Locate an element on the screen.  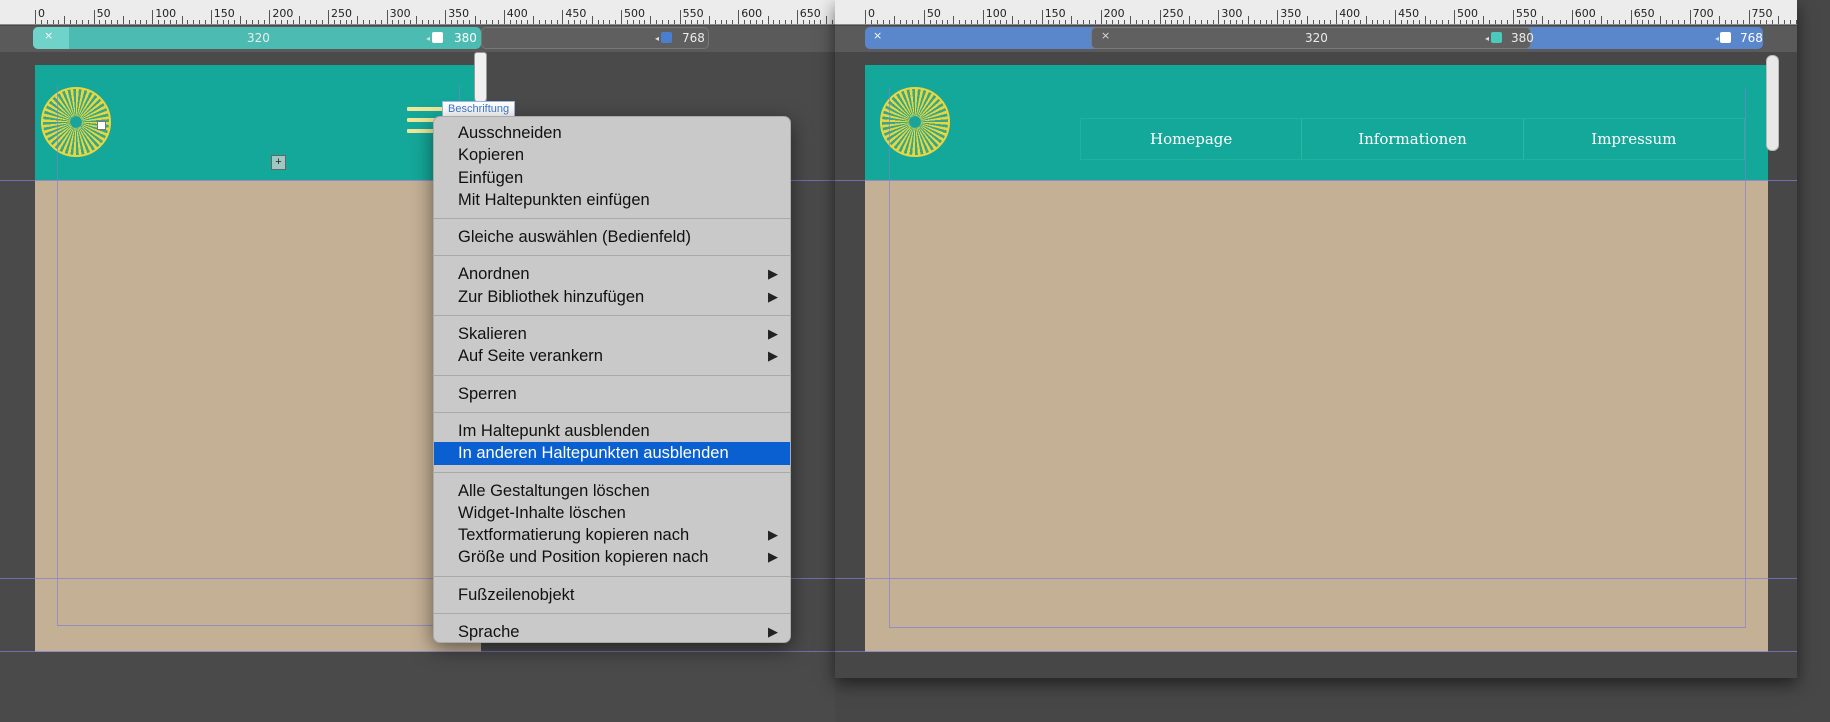
breakpoint-min-label: 380 is located at coordinates (465, 38).